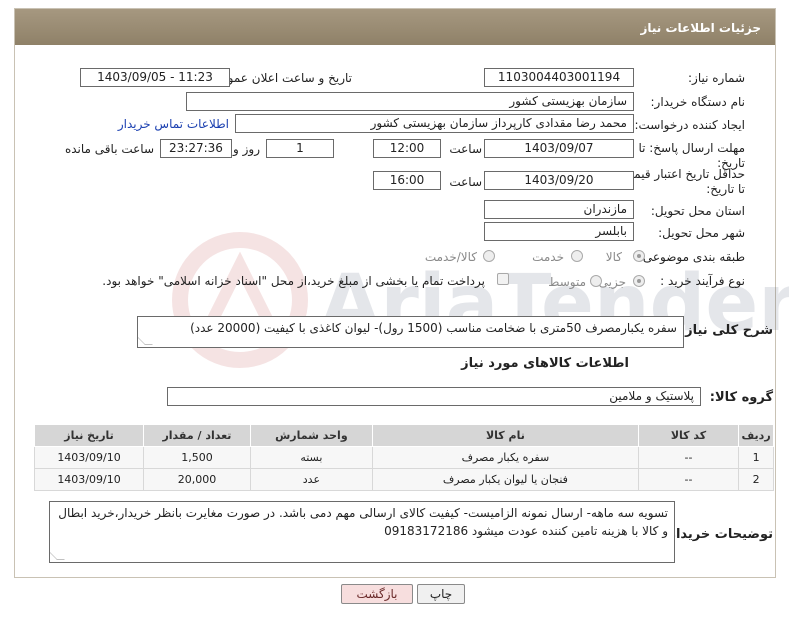 The image size is (789, 620). I want to click on cell-qty: 20,000, so click(197, 479).